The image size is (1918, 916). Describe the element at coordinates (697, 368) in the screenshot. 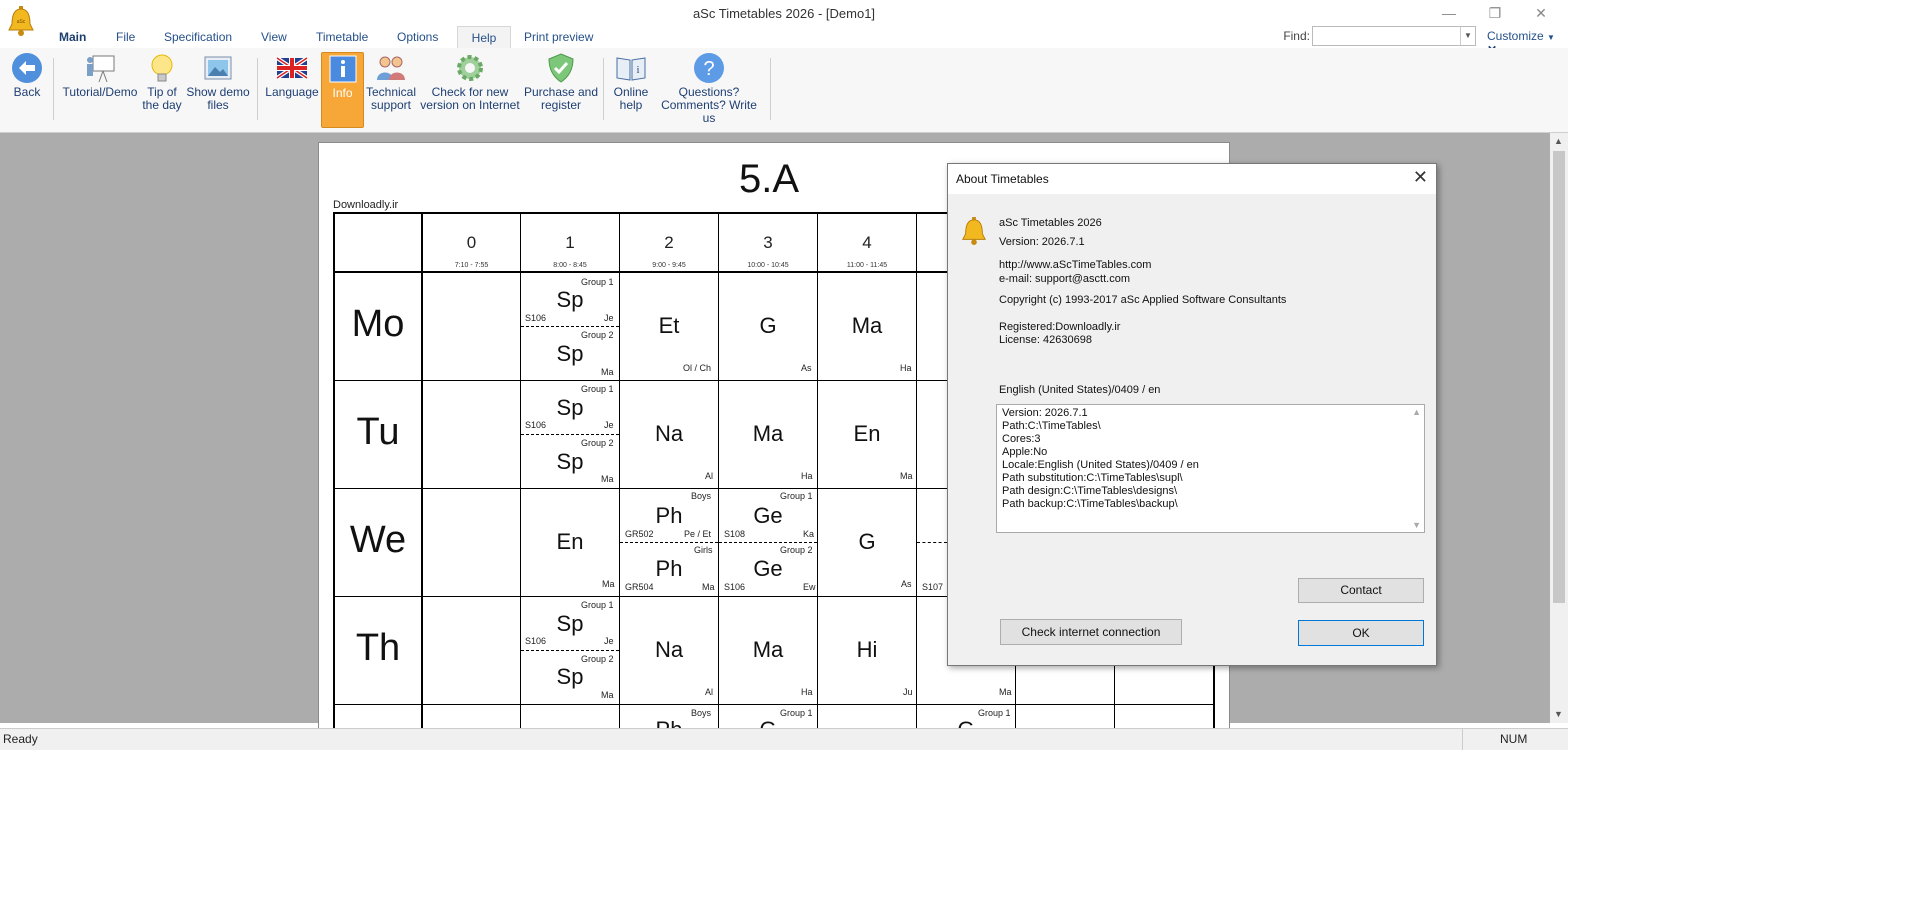

I see `teacher-label: Ol / Ch` at that location.